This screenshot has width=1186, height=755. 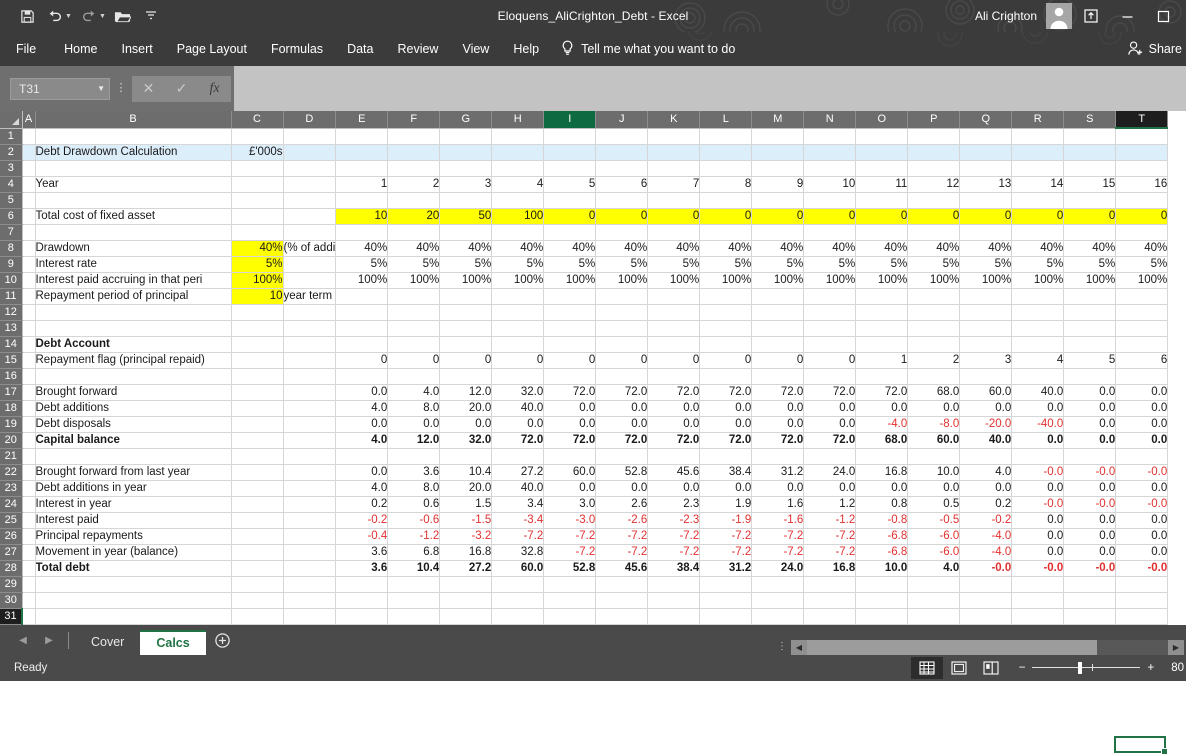 I want to click on cell-P30, so click(x=934, y=600).